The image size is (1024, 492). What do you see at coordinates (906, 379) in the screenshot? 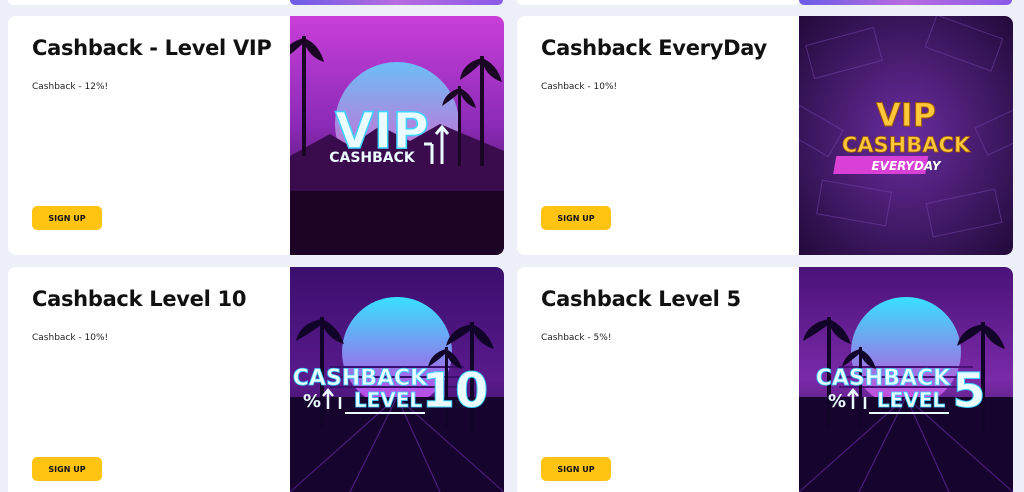
I see `promo-image-level-5: CASHBACK % LEVEL 5` at bounding box center [906, 379].